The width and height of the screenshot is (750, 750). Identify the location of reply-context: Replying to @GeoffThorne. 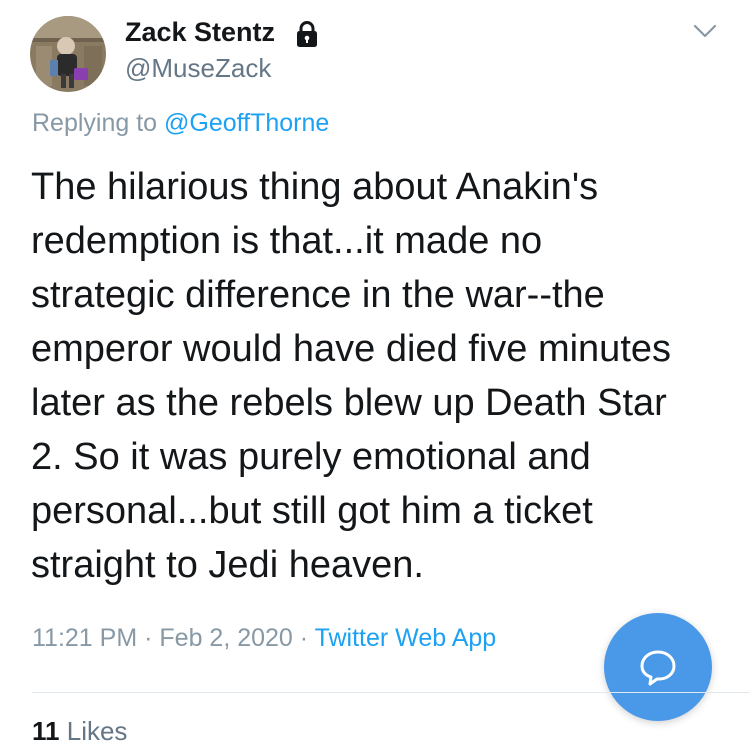
(180, 123).